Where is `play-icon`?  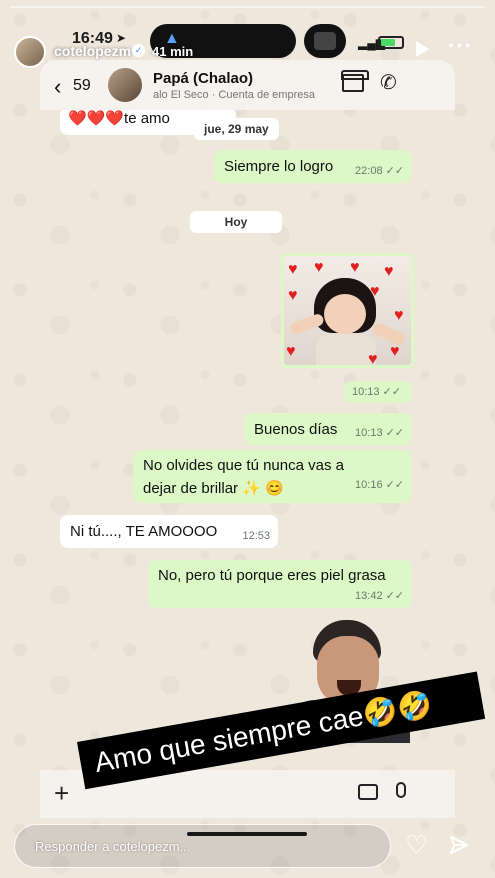 play-icon is located at coordinates (422, 49).